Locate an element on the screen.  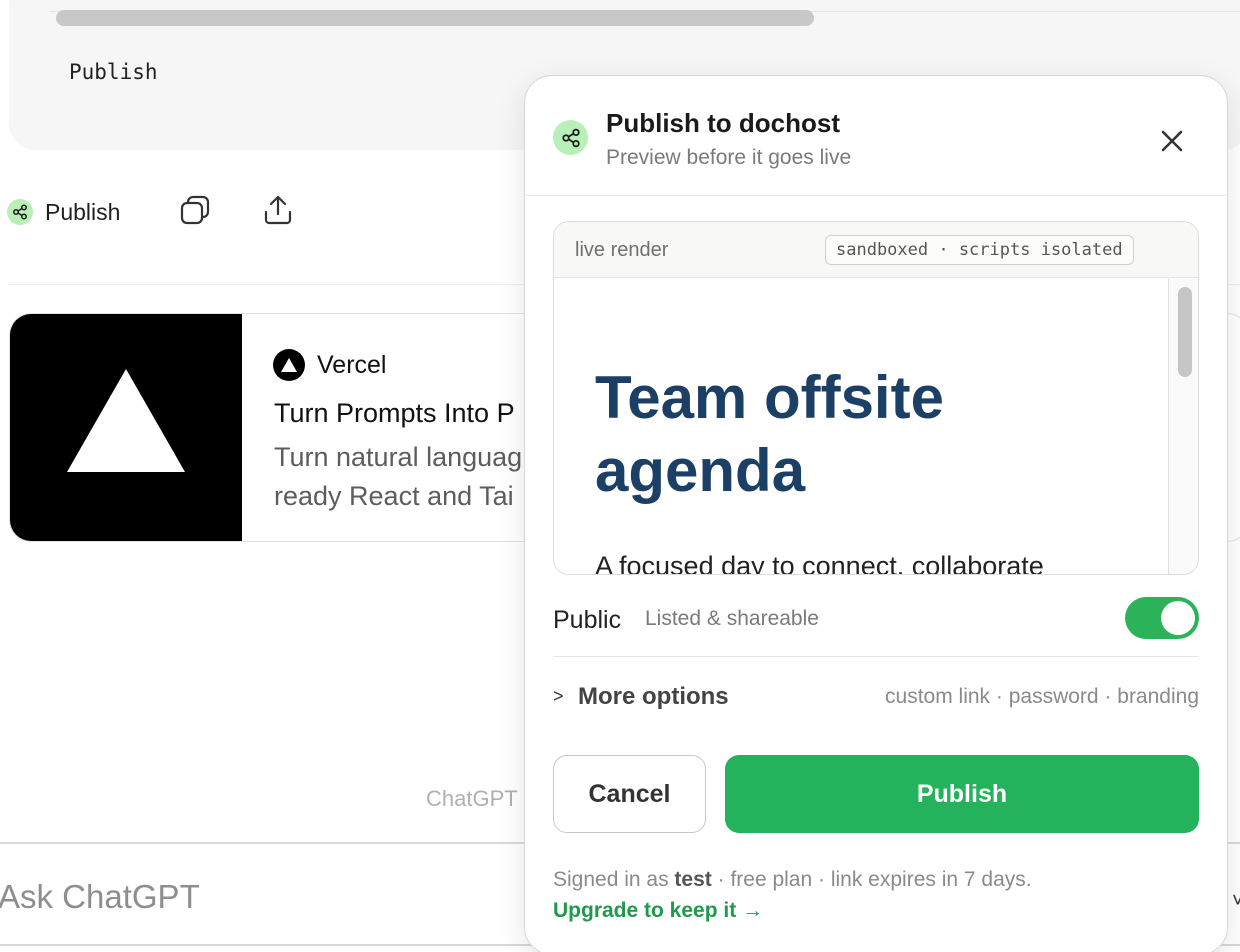
document-lead: A focused day to connect, collaborate is located at coordinates (819, 563).